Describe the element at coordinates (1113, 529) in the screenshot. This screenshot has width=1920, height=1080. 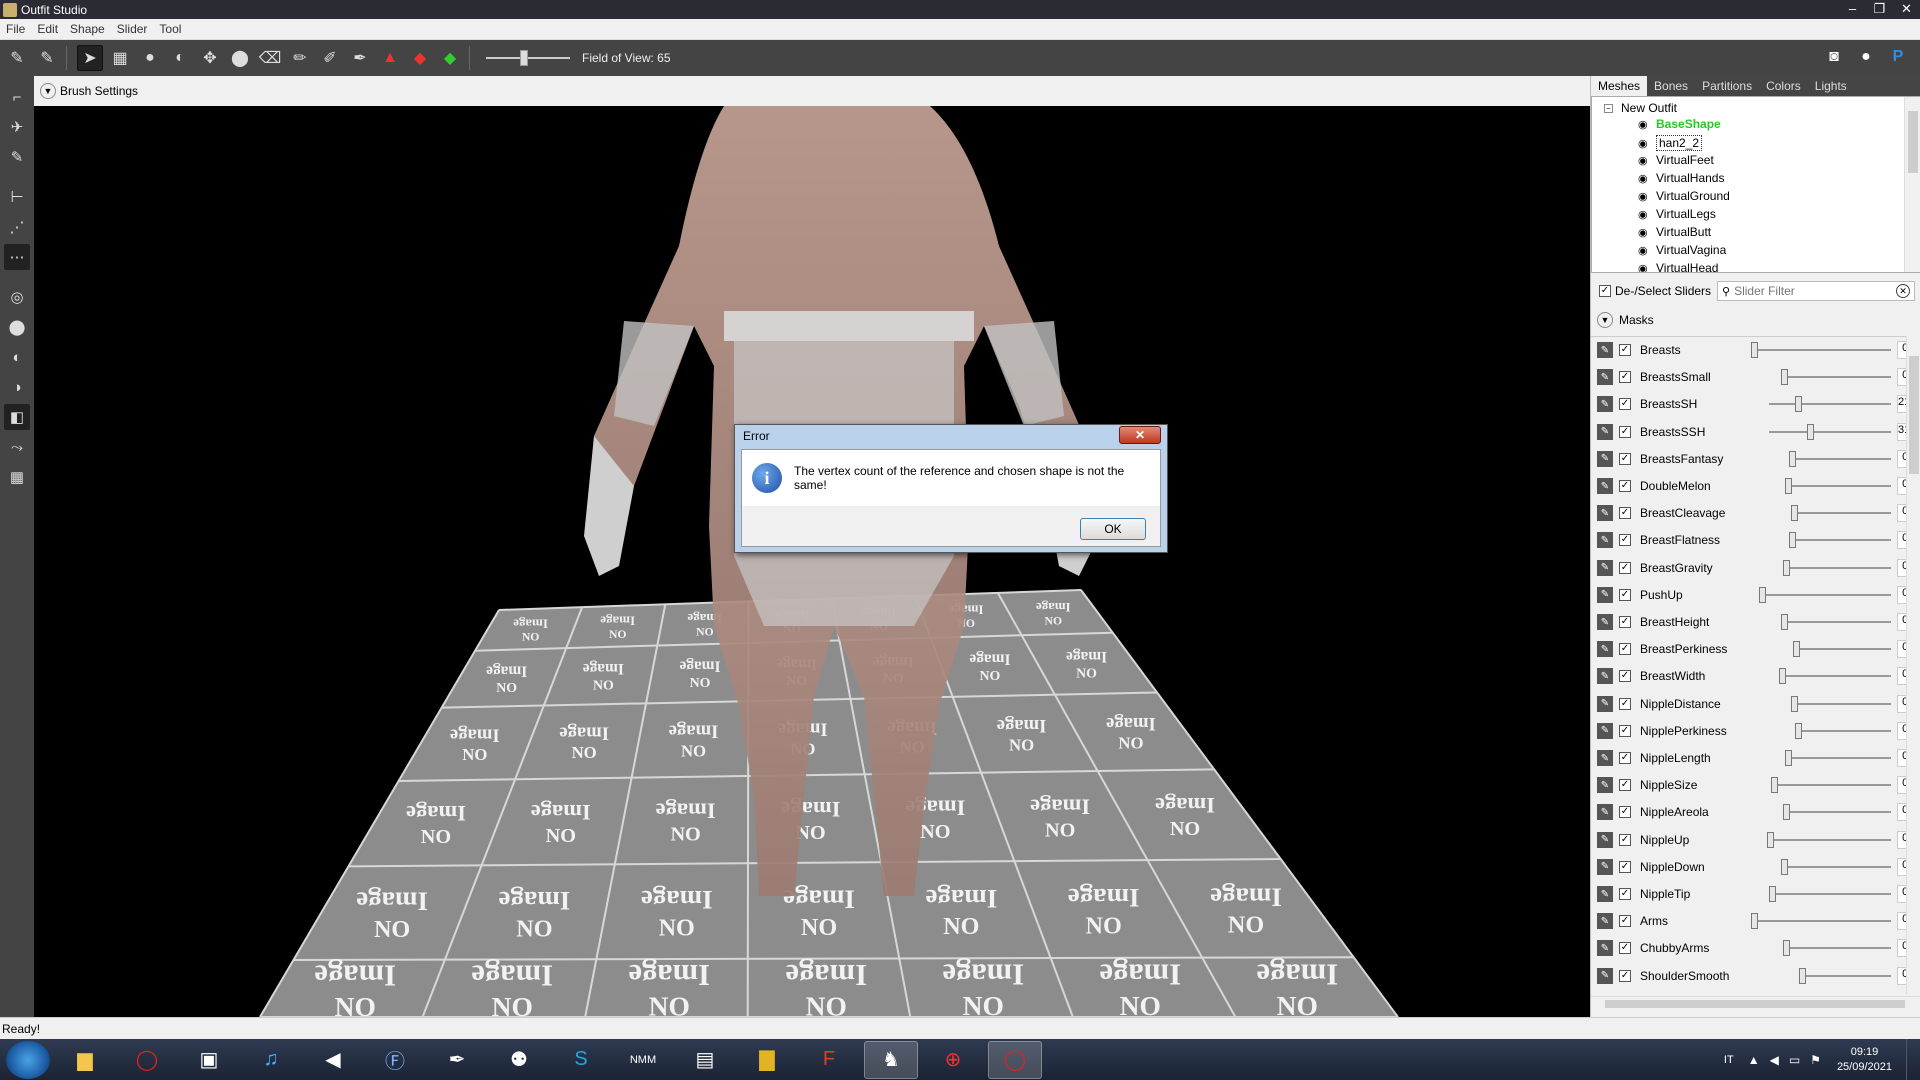
I see `ok-button: OK` at that location.